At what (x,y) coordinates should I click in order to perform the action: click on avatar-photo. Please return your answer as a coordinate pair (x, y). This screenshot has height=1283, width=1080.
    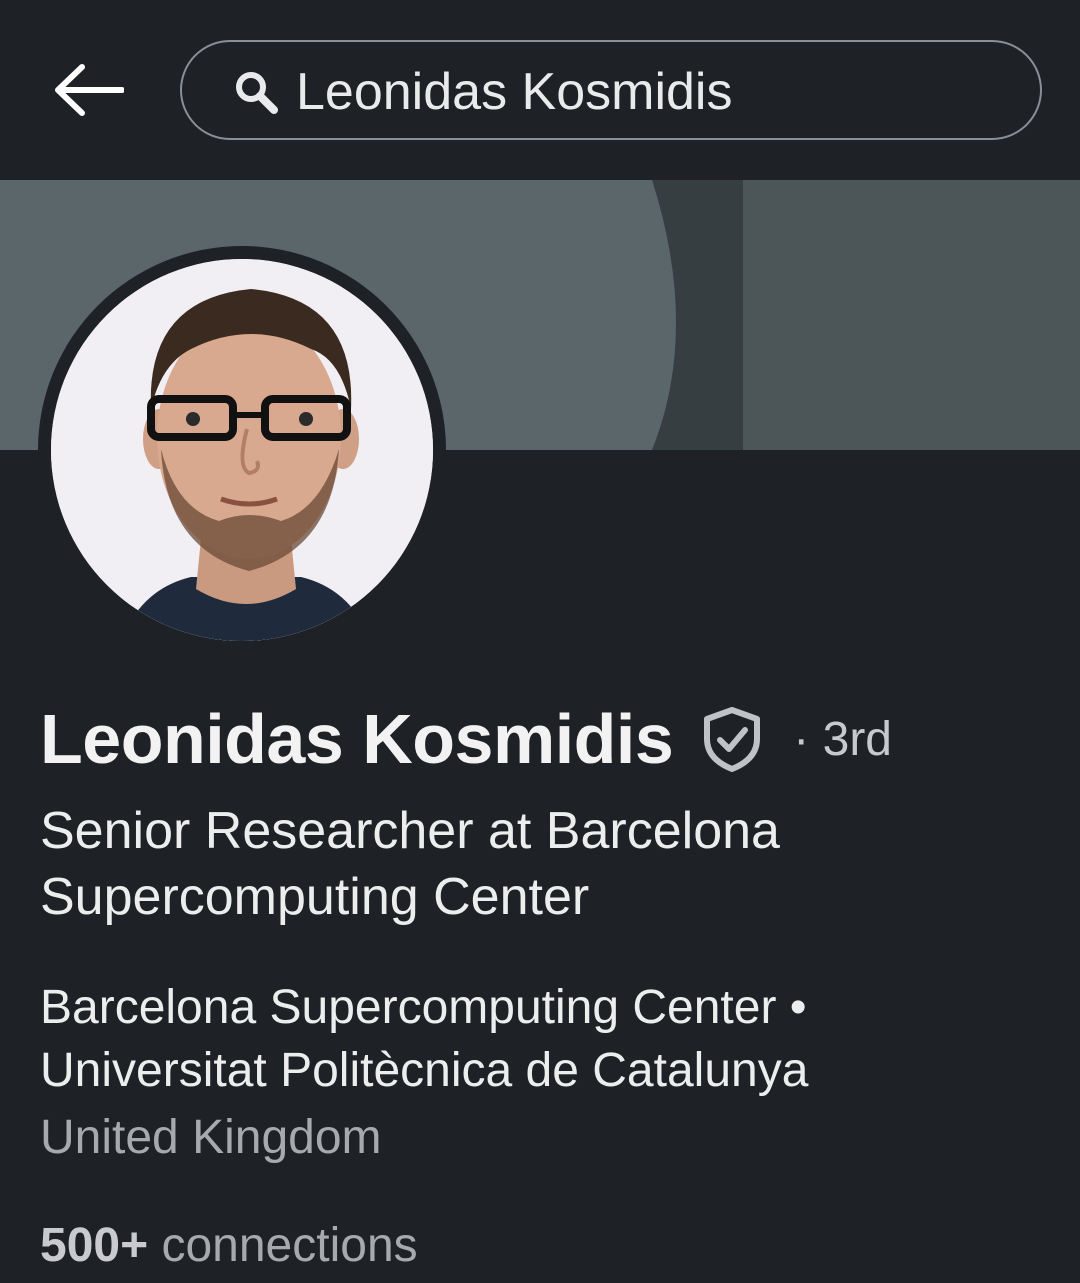
    Looking at the image, I should click on (242, 450).